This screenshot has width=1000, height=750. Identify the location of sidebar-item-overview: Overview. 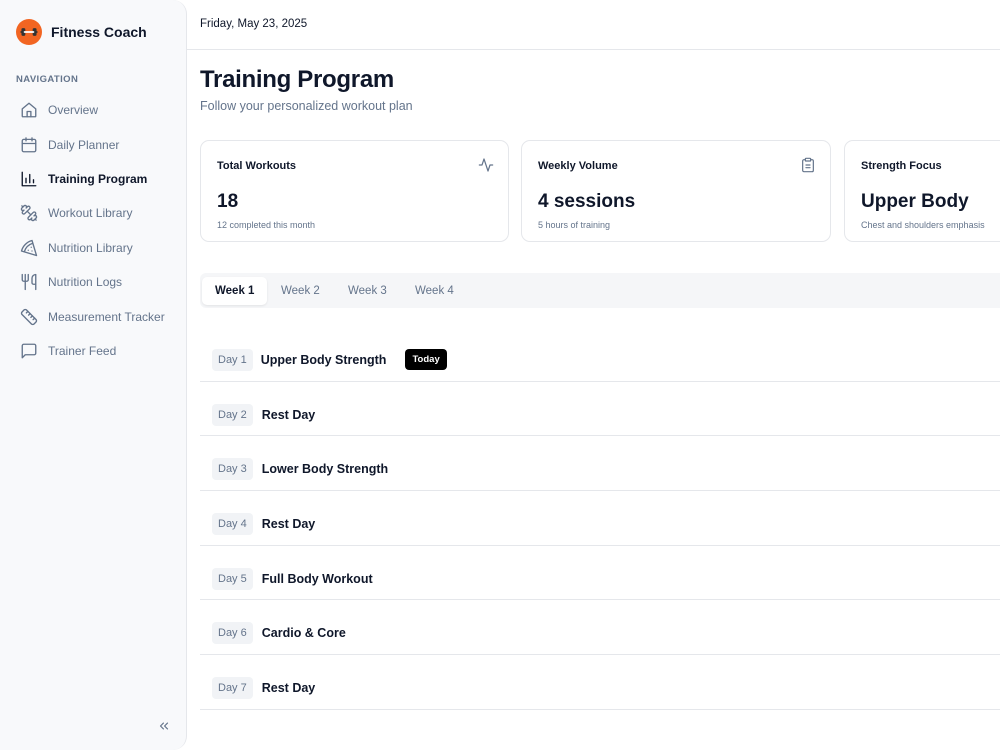
(94, 110).